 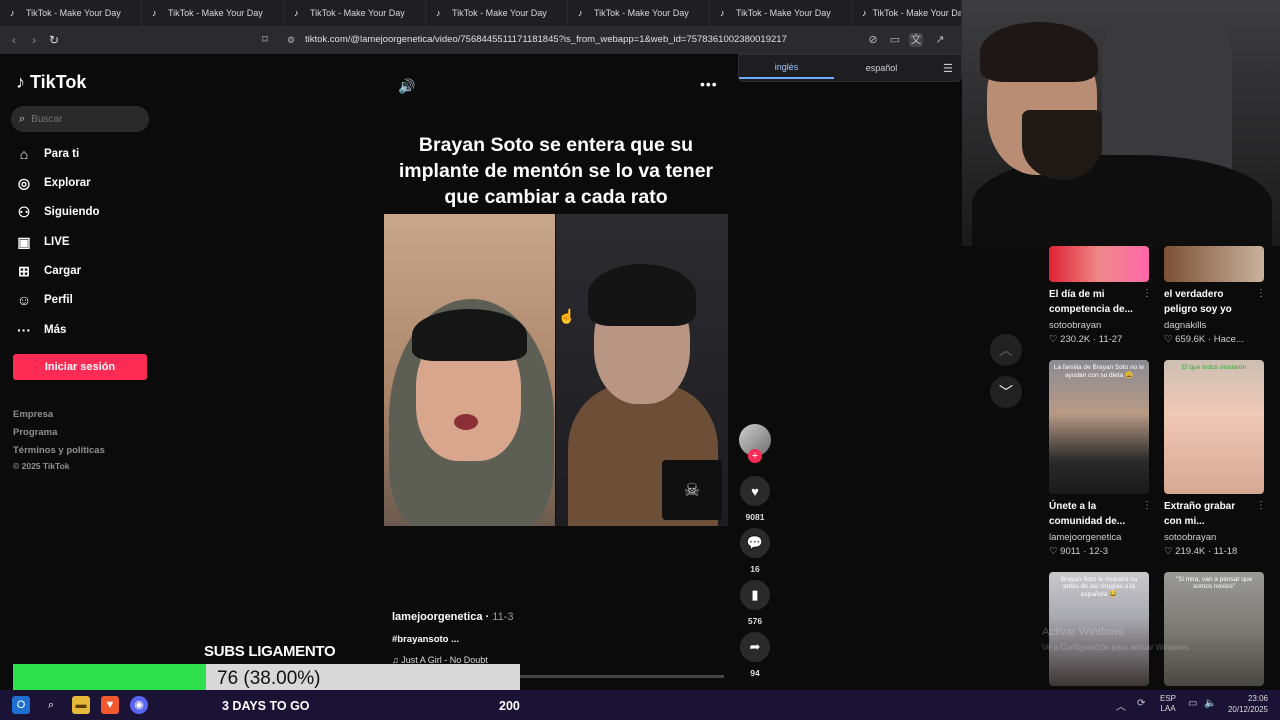 I want to click on video-date: 11-18, so click(x=1225, y=551).